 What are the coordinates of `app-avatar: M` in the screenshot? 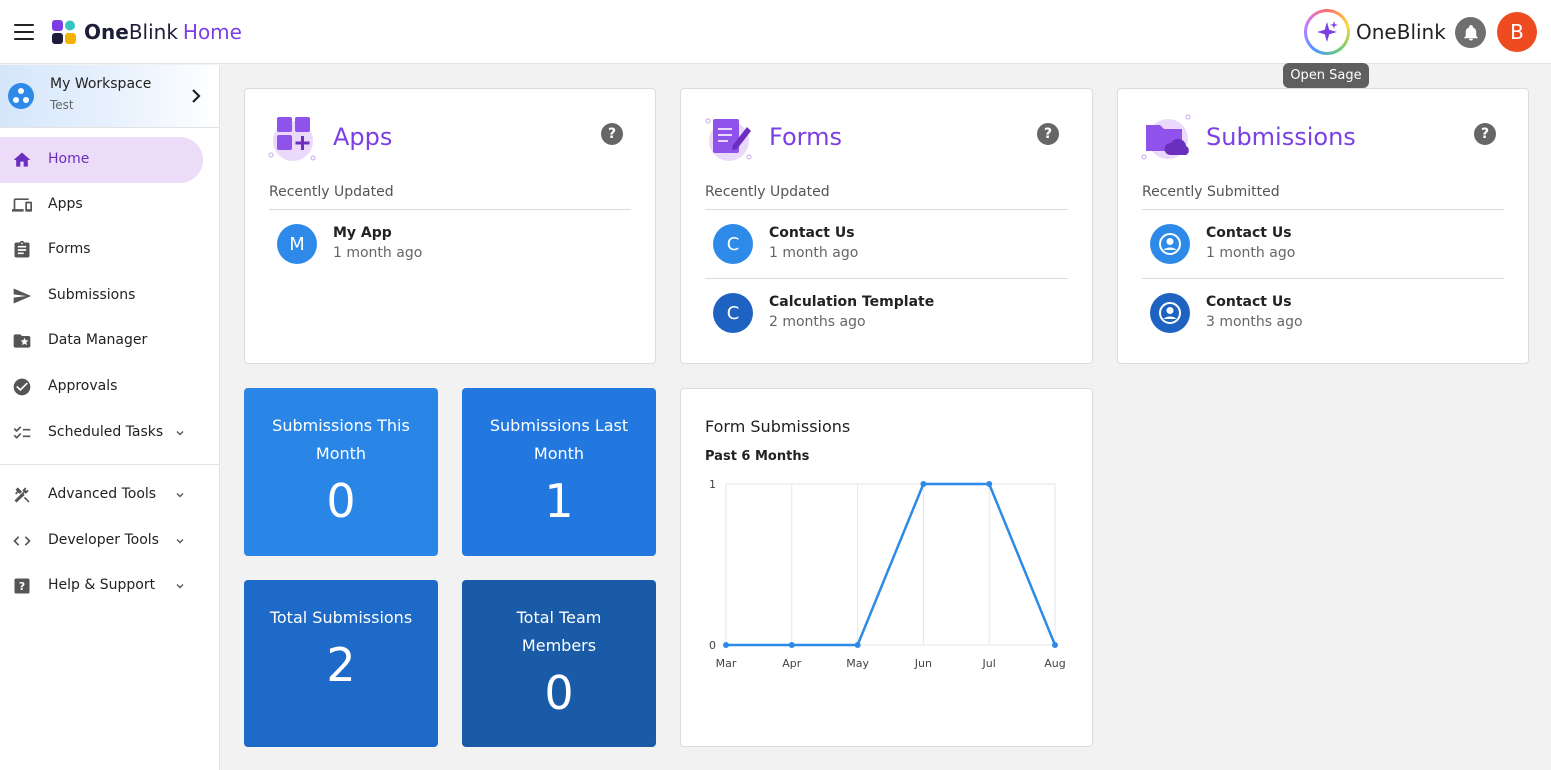 It's located at (297, 244).